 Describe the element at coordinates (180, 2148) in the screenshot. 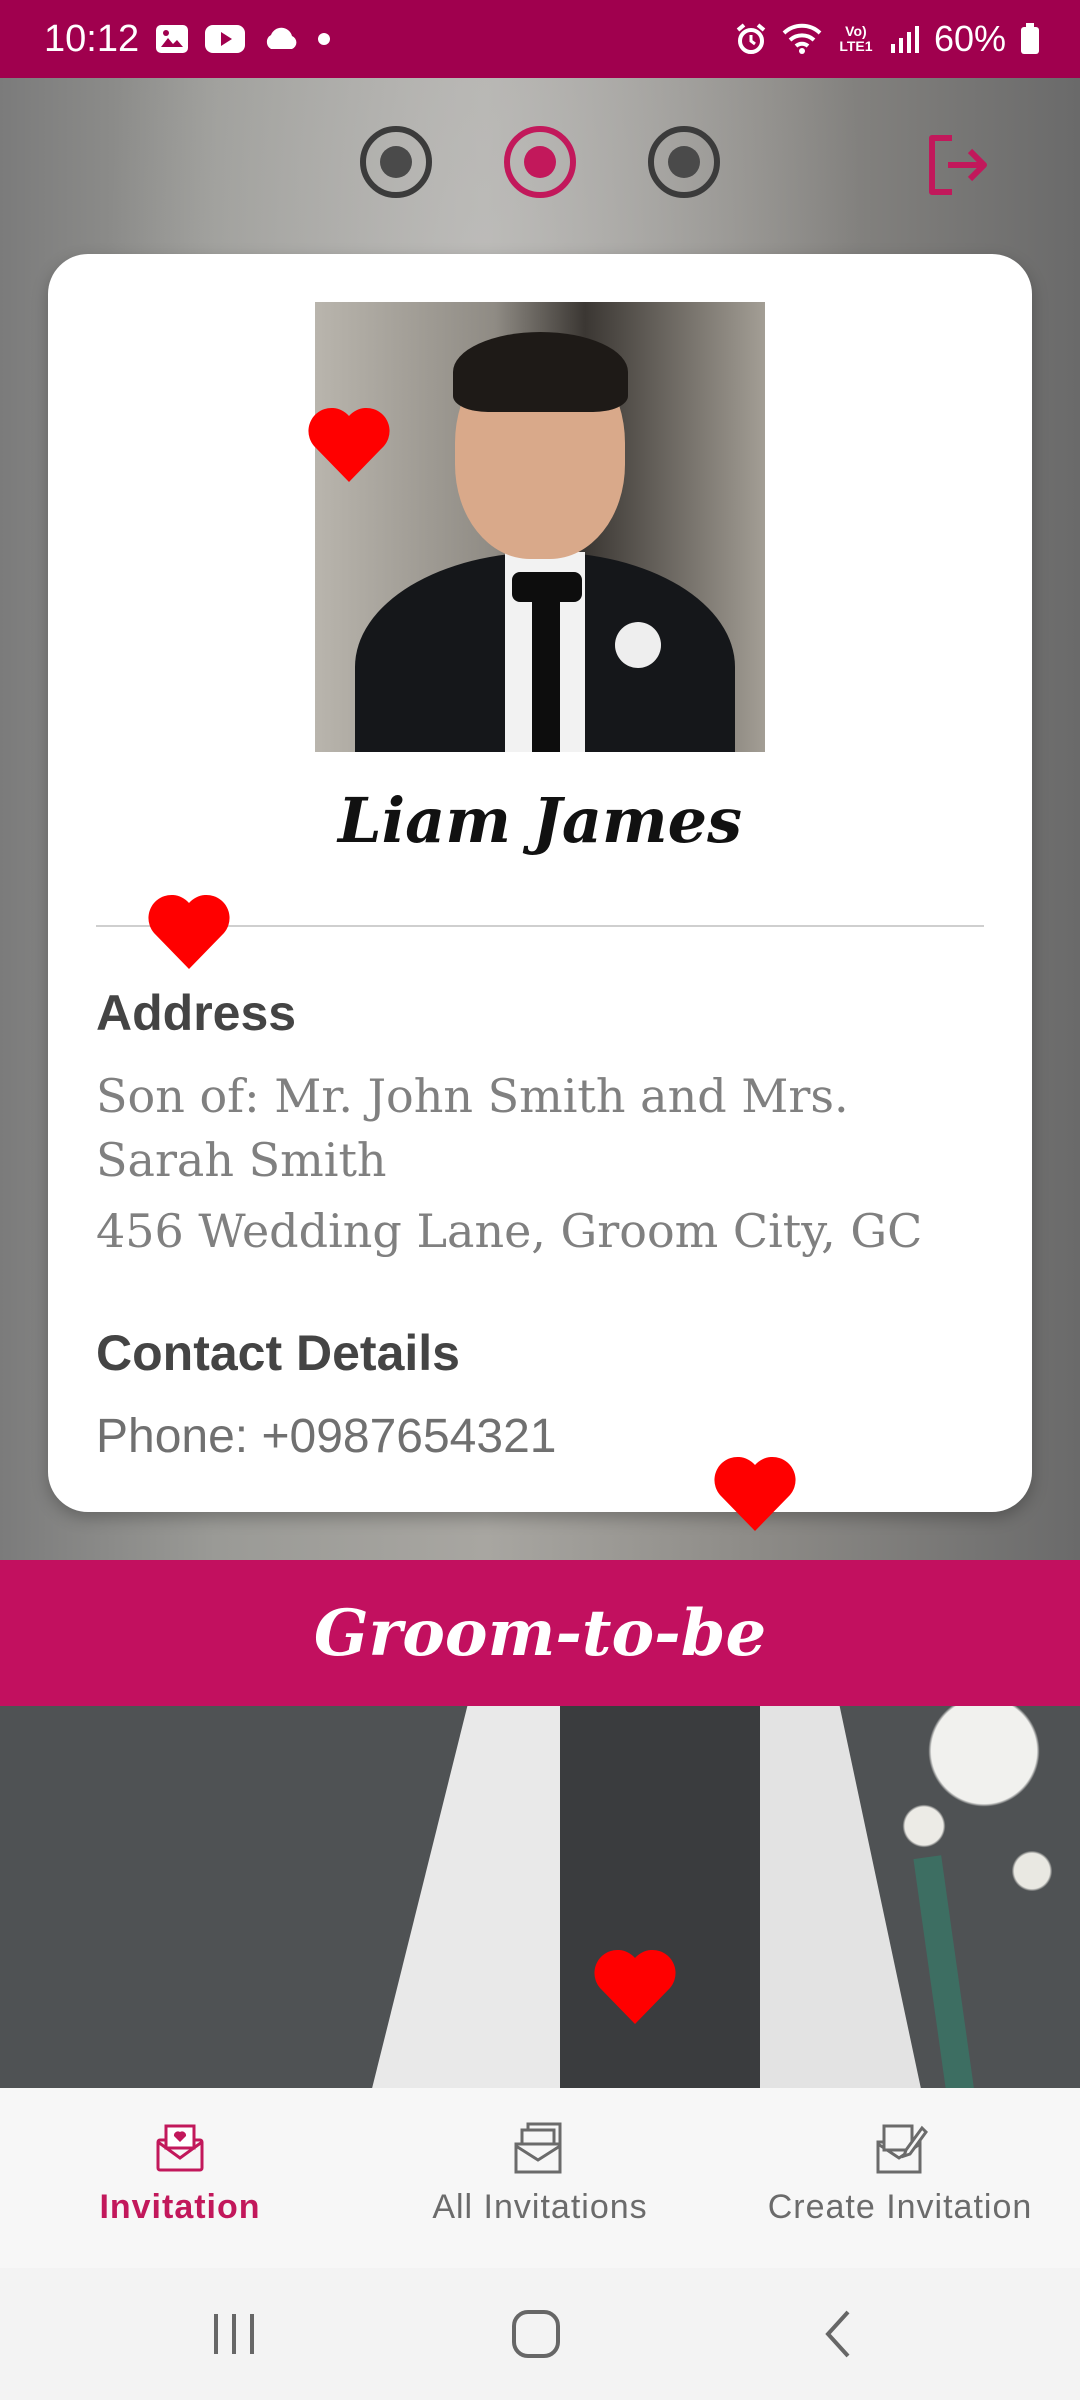

I see `invitation-envelope-icon` at that location.